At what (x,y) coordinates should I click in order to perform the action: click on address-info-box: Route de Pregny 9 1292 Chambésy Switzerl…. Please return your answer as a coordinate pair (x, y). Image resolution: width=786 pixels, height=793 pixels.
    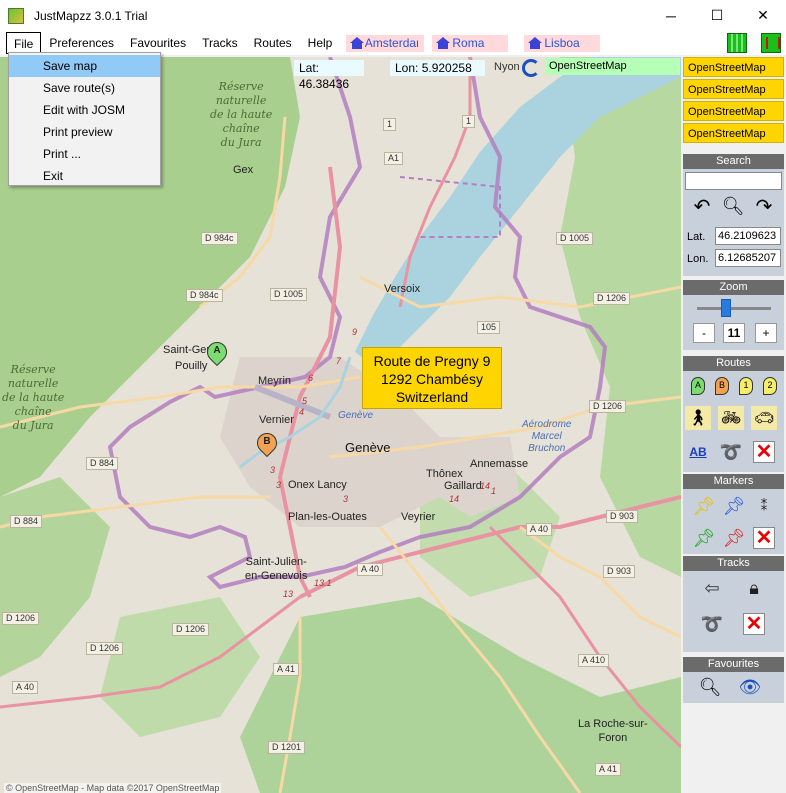
    Looking at the image, I should click on (432, 378).